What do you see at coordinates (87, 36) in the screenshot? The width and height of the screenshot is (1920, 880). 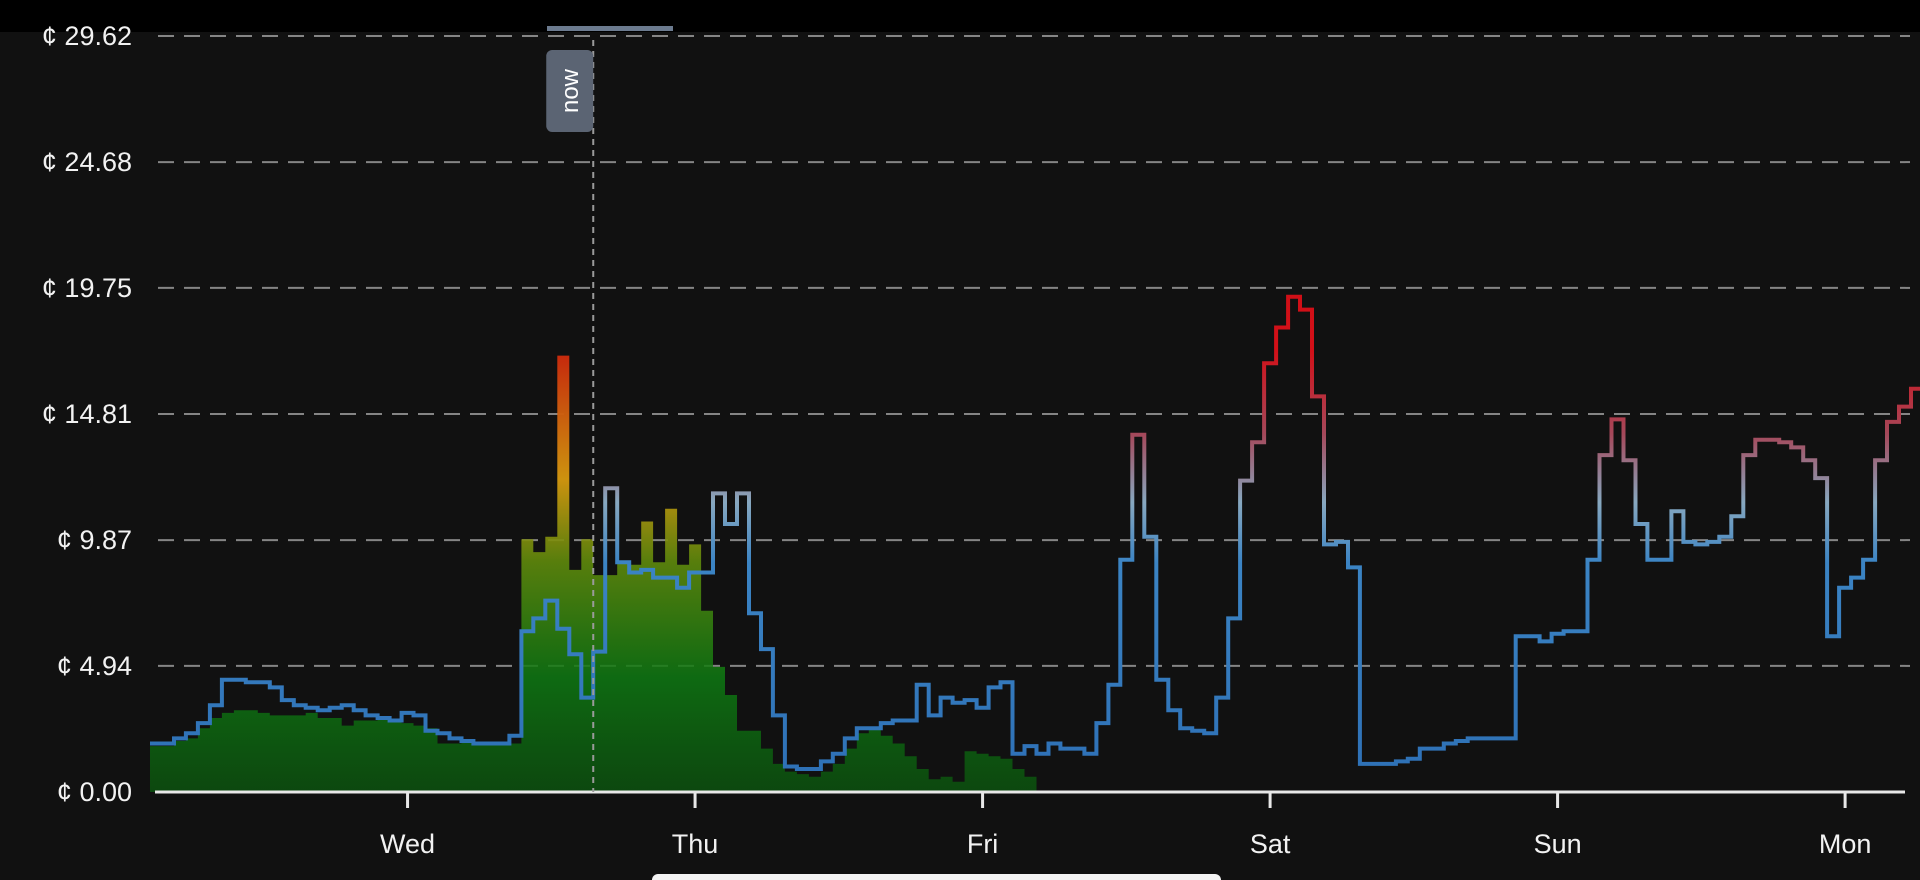 I see `y-tick-label: ¢ 29.62` at bounding box center [87, 36].